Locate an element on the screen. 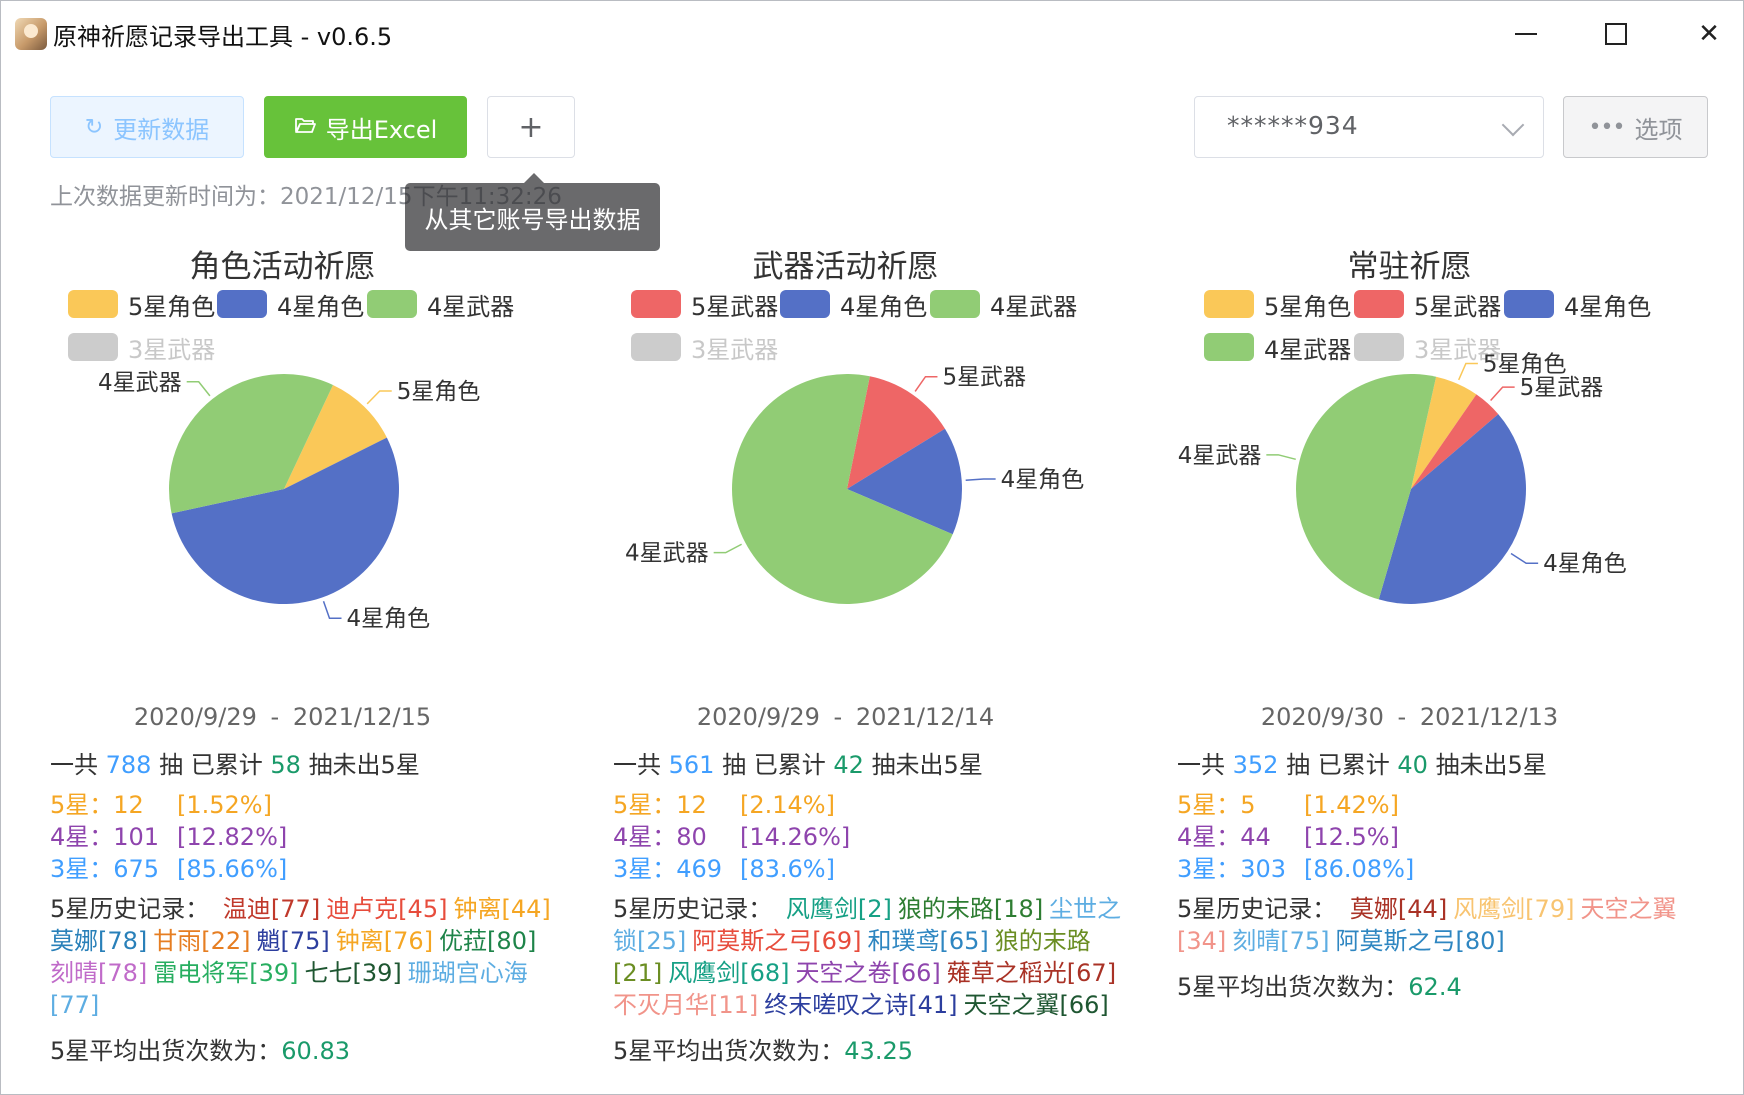 This screenshot has width=1744, height=1095. date-start: 2020/9/30 is located at coordinates (1322, 717).